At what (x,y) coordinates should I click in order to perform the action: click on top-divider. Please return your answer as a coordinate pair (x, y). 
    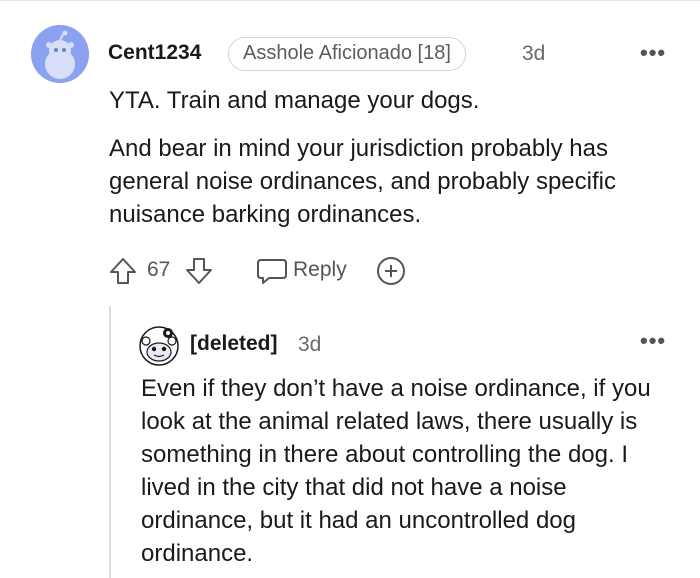
    Looking at the image, I should click on (350, 0).